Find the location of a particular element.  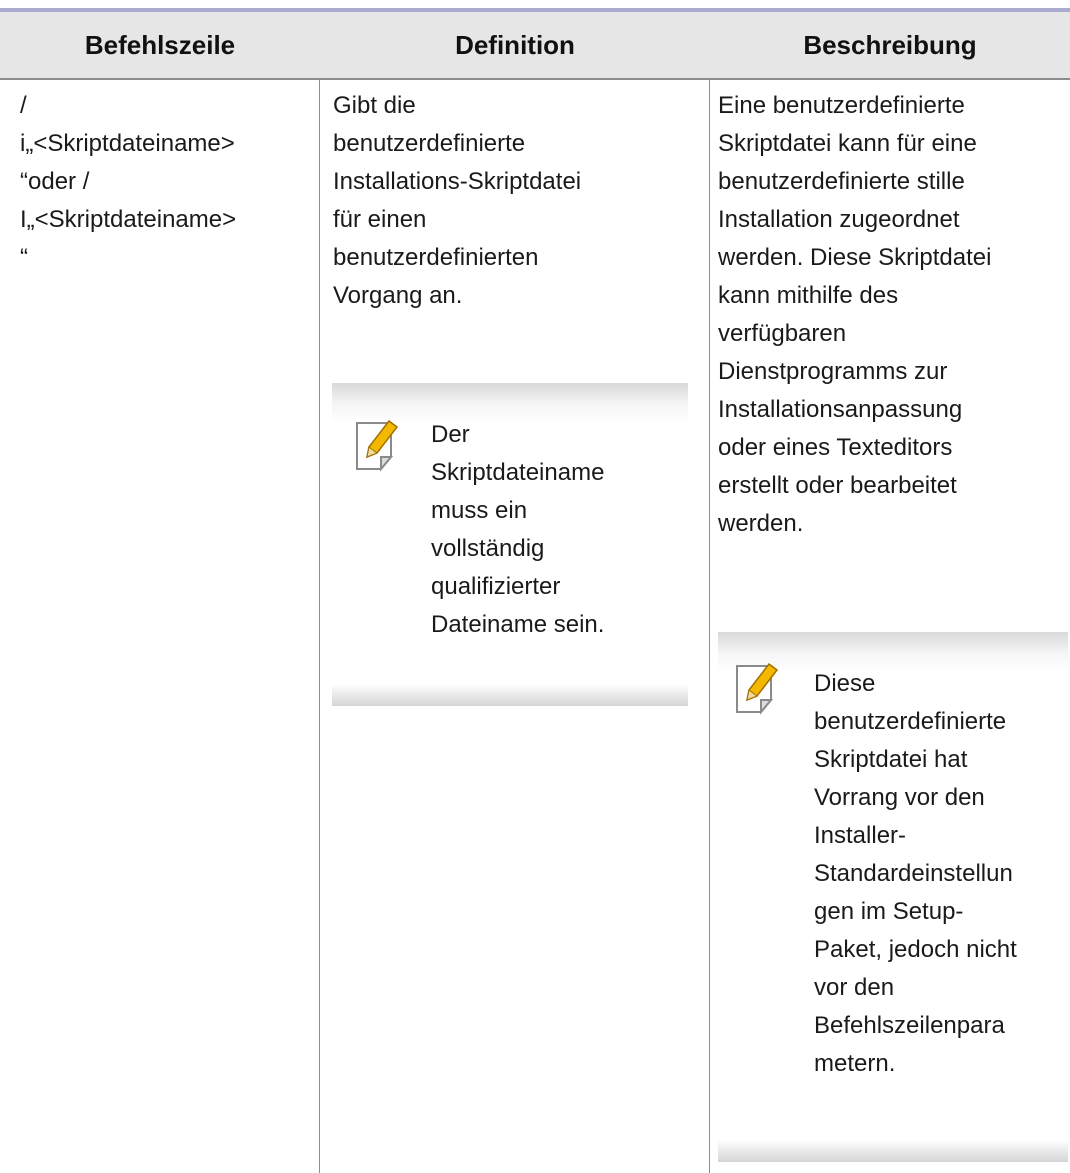

table-header: Befehlszeile Definition Beschreibung is located at coordinates (535, 45).